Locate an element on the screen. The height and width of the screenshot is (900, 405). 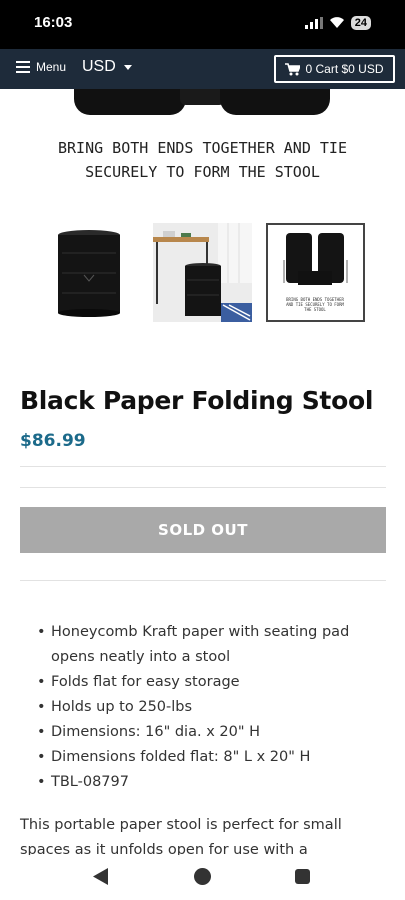
stool-half-right is located at coordinates (275, 102).